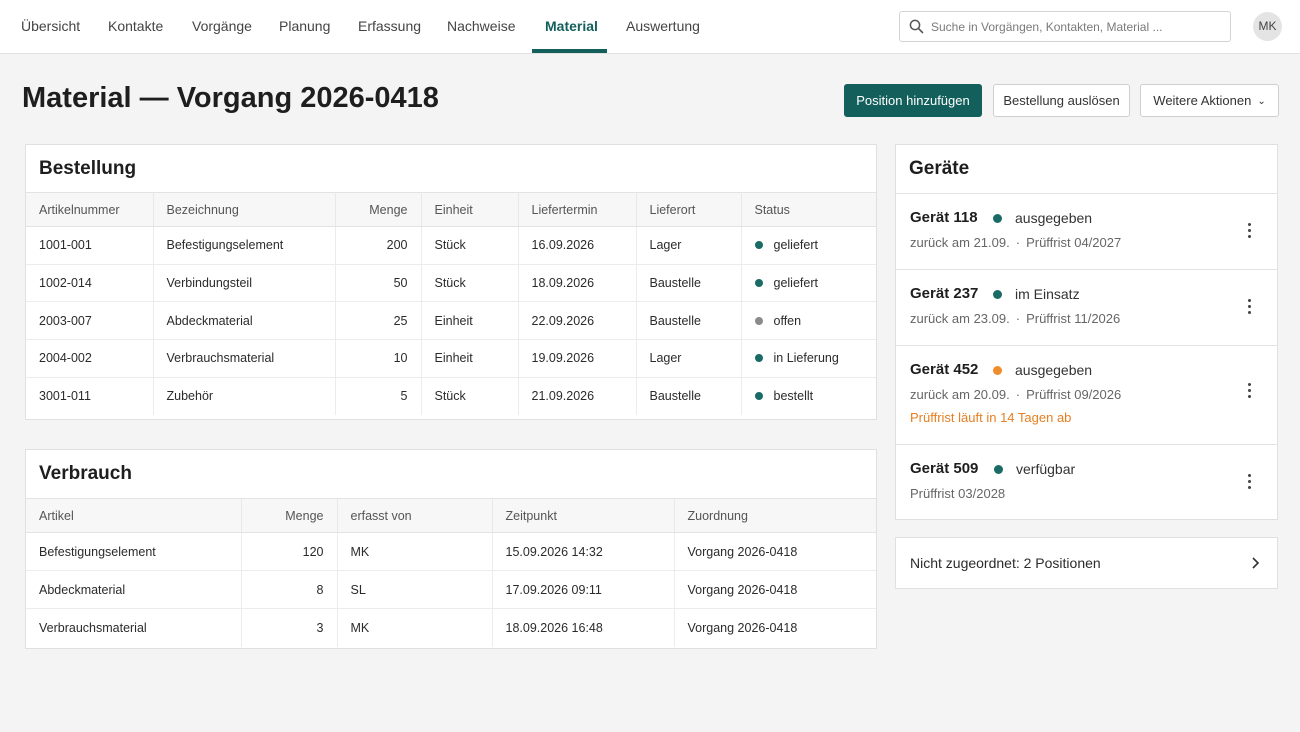  What do you see at coordinates (389, 27) in the screenshot?
I see `tab-erfassung: Erfassung` at bounding box center [389, 27].